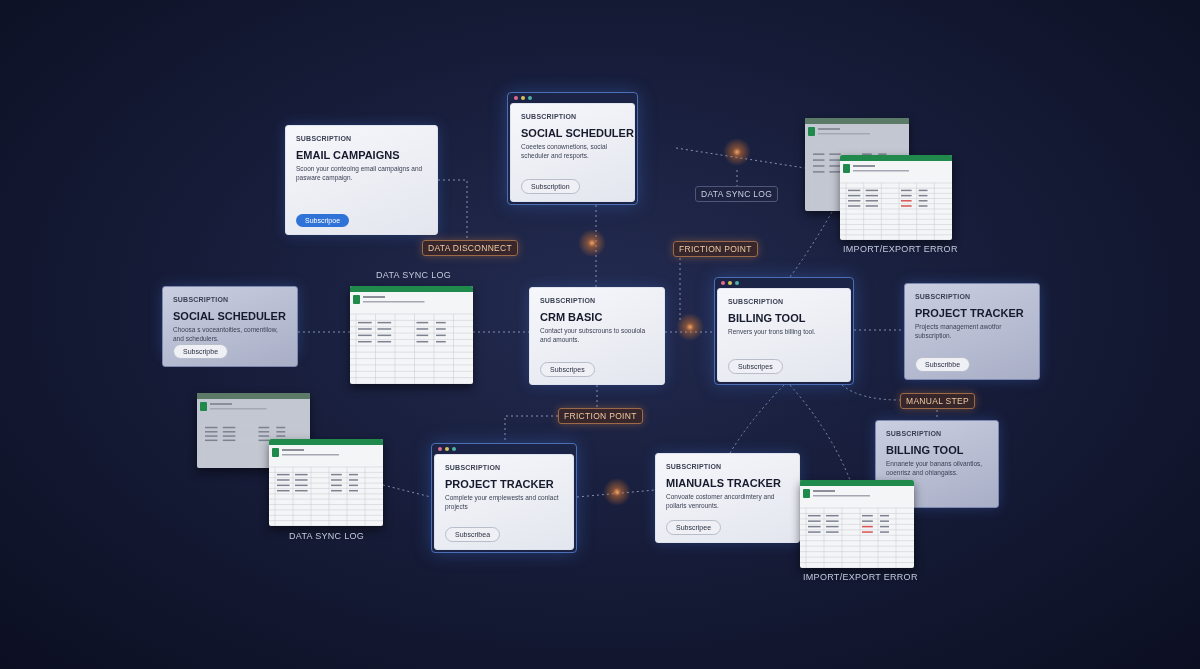 Image resolution: width=1200 pixels, height=669 pixels. I want to click on callout-tag: DATA SYNC LOG, so click(737, 194).